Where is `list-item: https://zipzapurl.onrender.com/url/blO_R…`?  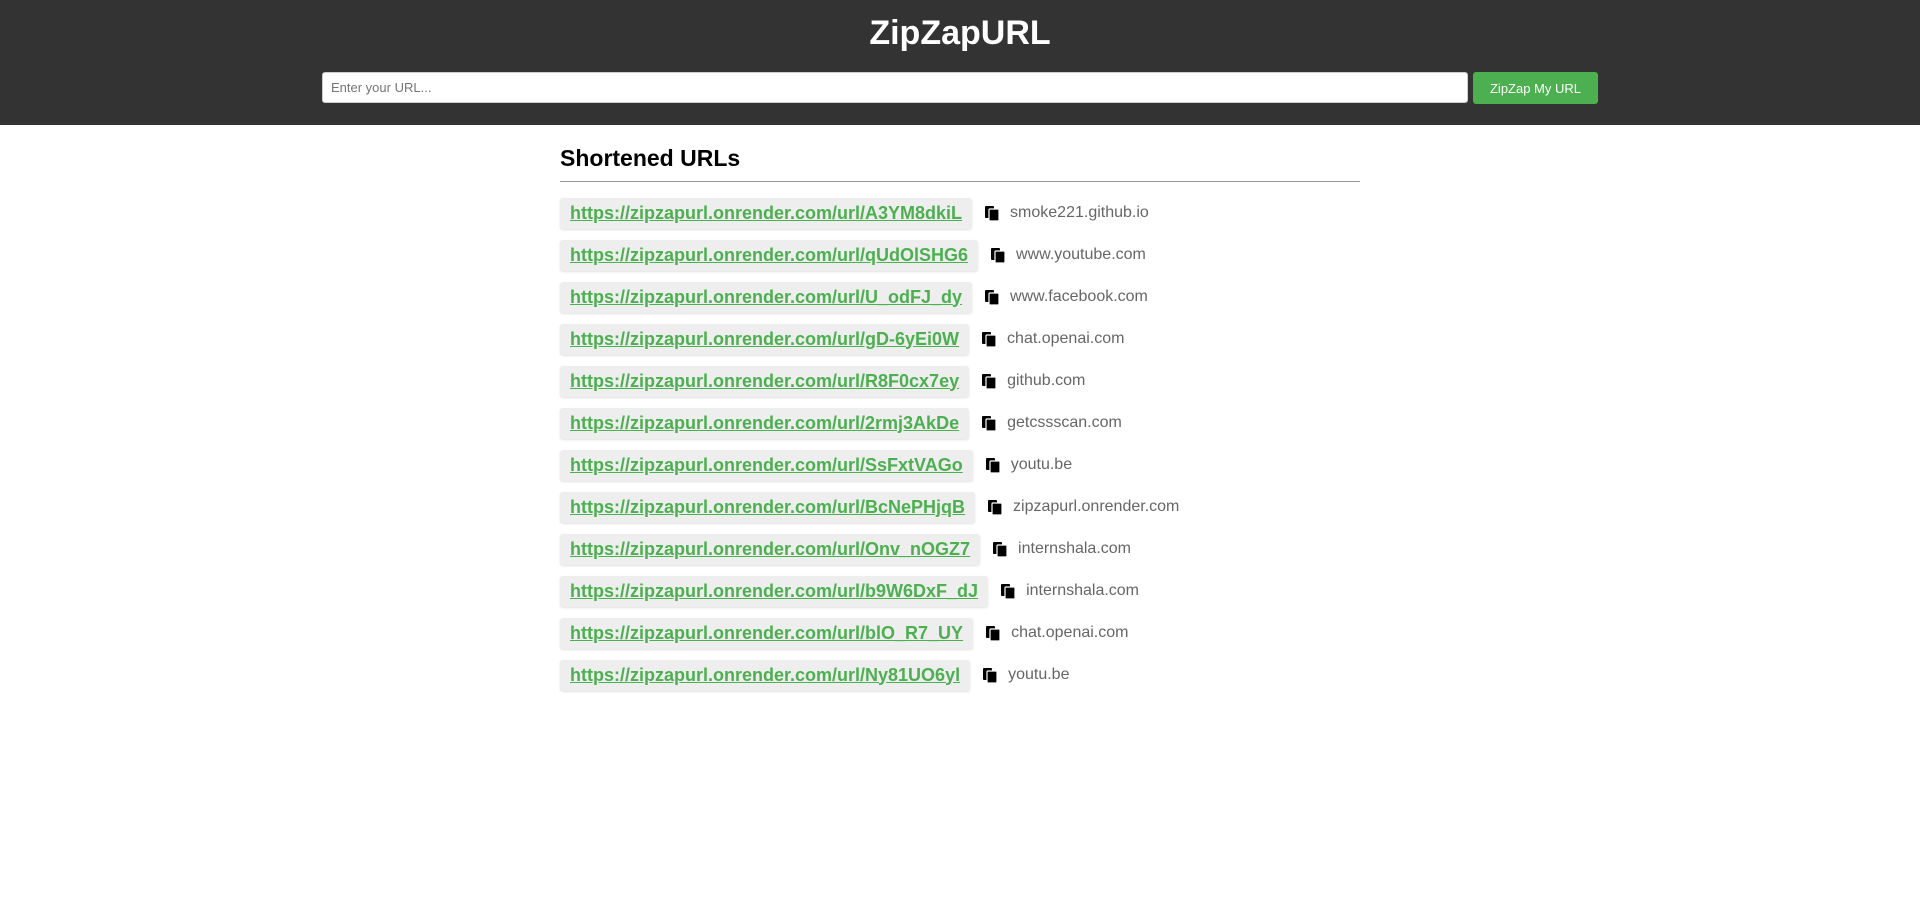 list-item: https://zipzapurl.onrender.com/url/blO_R… is located at coordinates (960, 633).